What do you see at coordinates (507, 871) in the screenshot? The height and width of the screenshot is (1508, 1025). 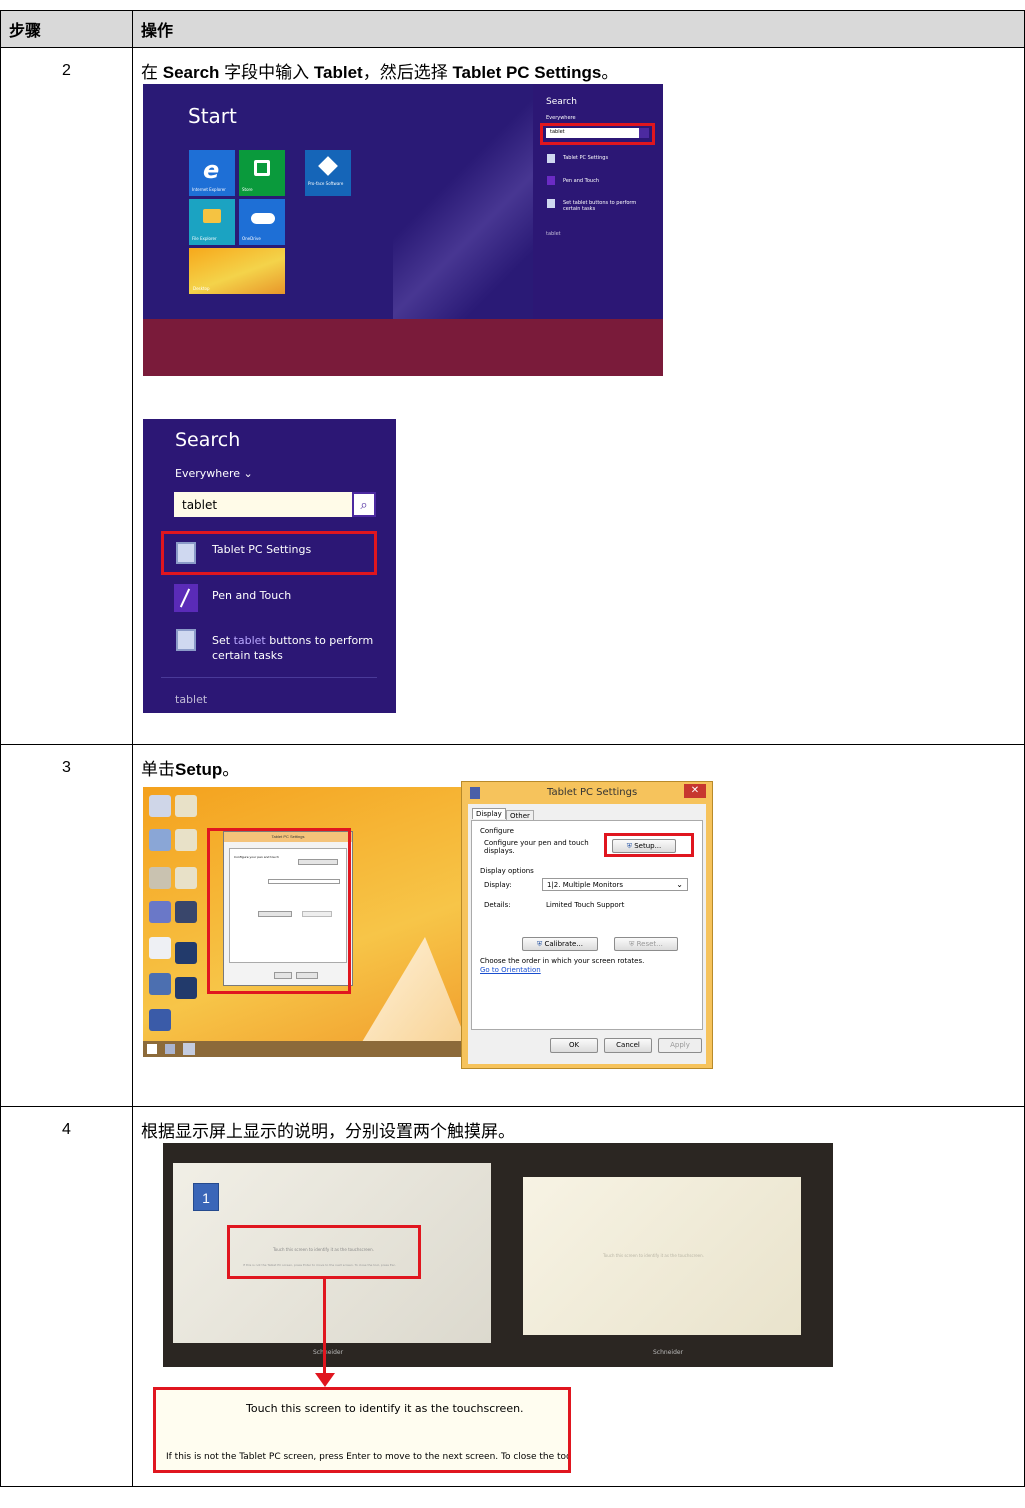 I see `group-display-options: Display options` at bounding box center [507, 871].